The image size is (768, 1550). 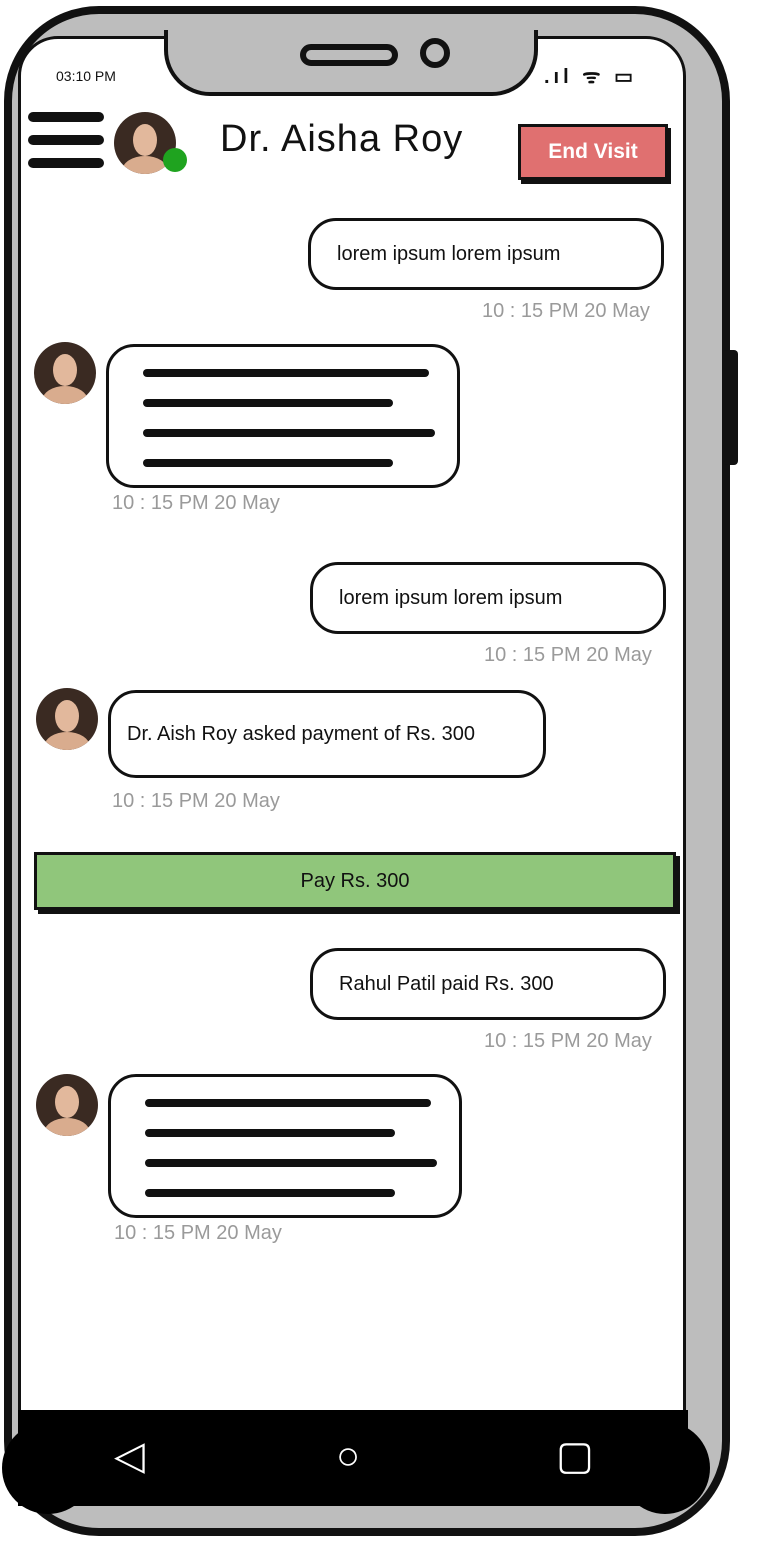 I want to click on status-icons: .ıl ᯤ ▭, so click(x=590, y=75).